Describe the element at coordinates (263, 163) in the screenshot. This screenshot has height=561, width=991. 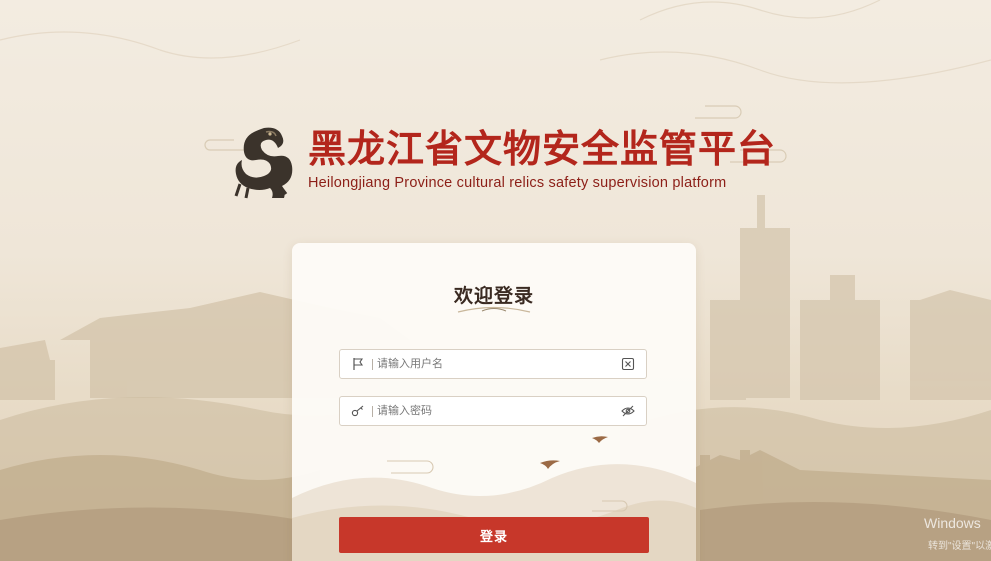
I see `dragon-emblem-icon` at that location.